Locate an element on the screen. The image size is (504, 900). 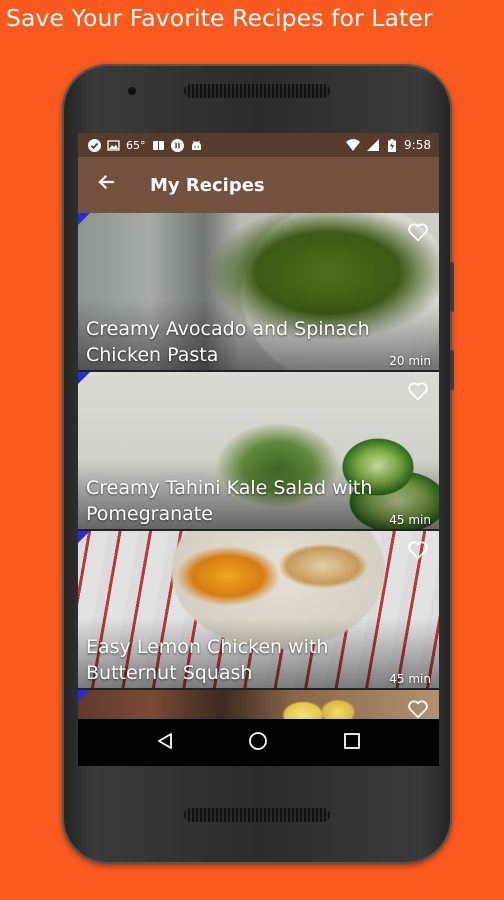
check-circle-icon is located at coordinates (94, 145).